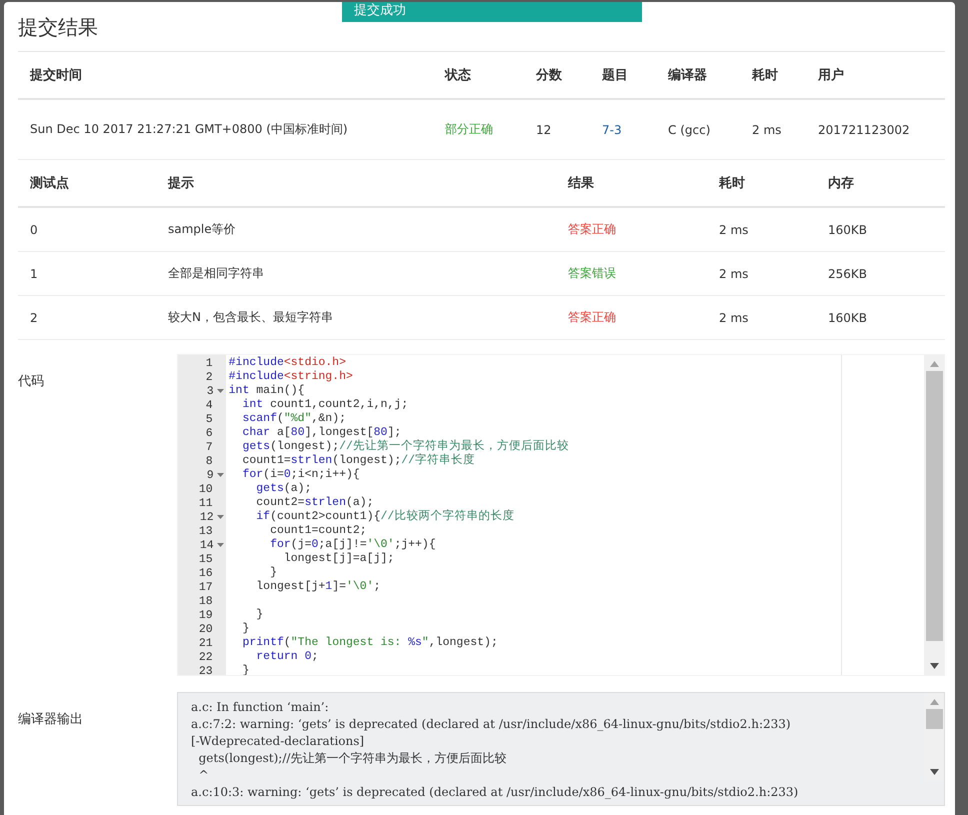  Describe the element at coordinates (631, 274) in the screenshot. I see `result-cell: 答案错误` at that location.